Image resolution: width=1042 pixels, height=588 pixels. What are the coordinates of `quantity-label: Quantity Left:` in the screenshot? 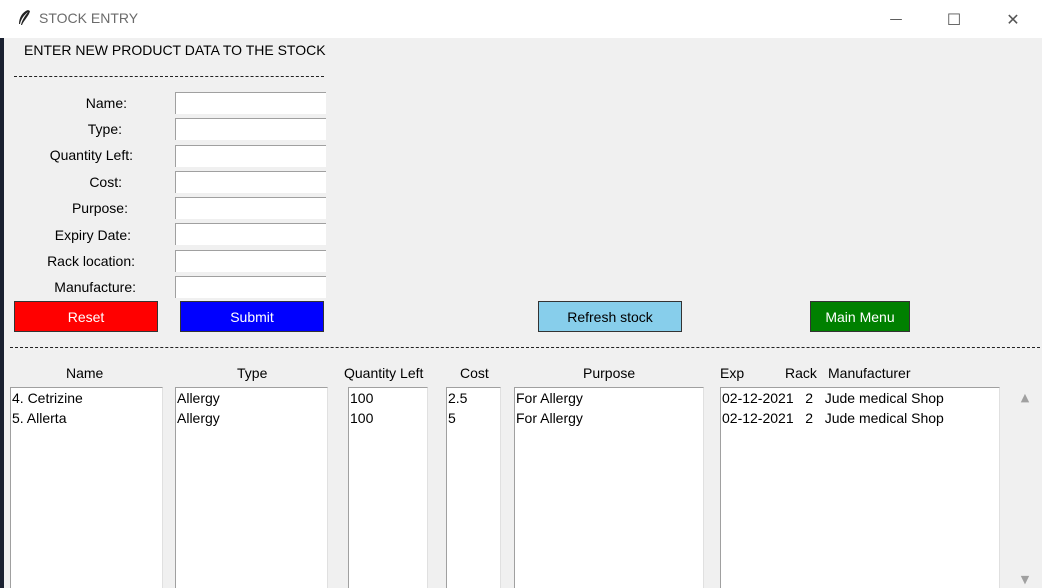 It's located at (91, 155).